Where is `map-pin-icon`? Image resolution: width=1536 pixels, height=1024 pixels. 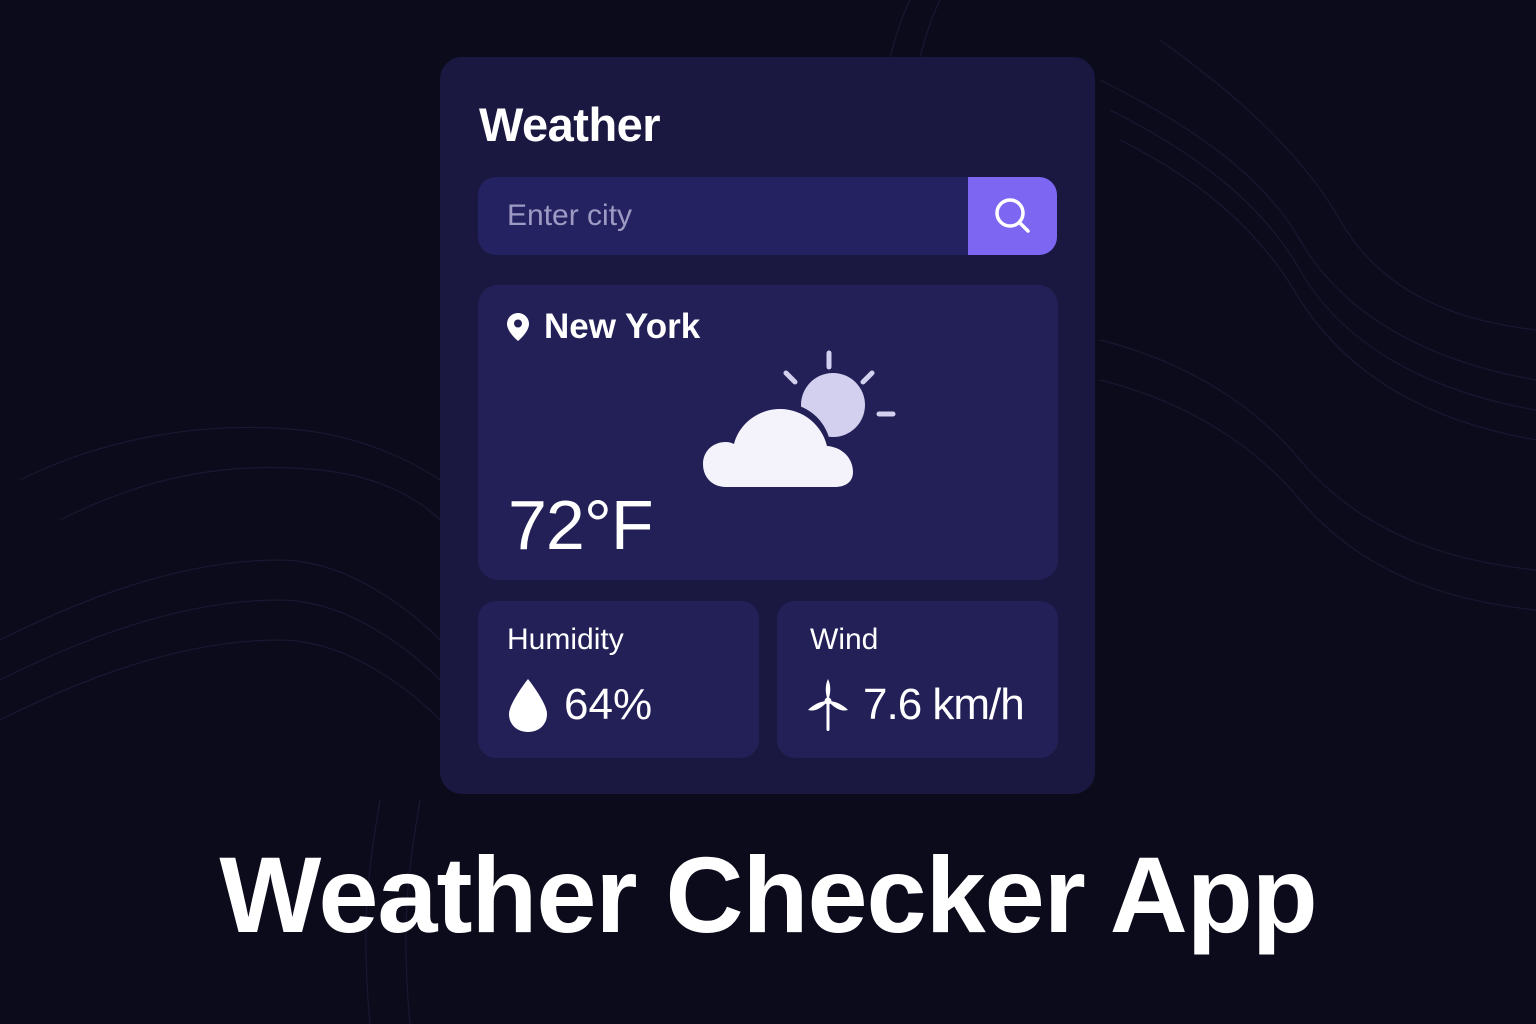
map-pin-icon is located at coordinates (518, 327).